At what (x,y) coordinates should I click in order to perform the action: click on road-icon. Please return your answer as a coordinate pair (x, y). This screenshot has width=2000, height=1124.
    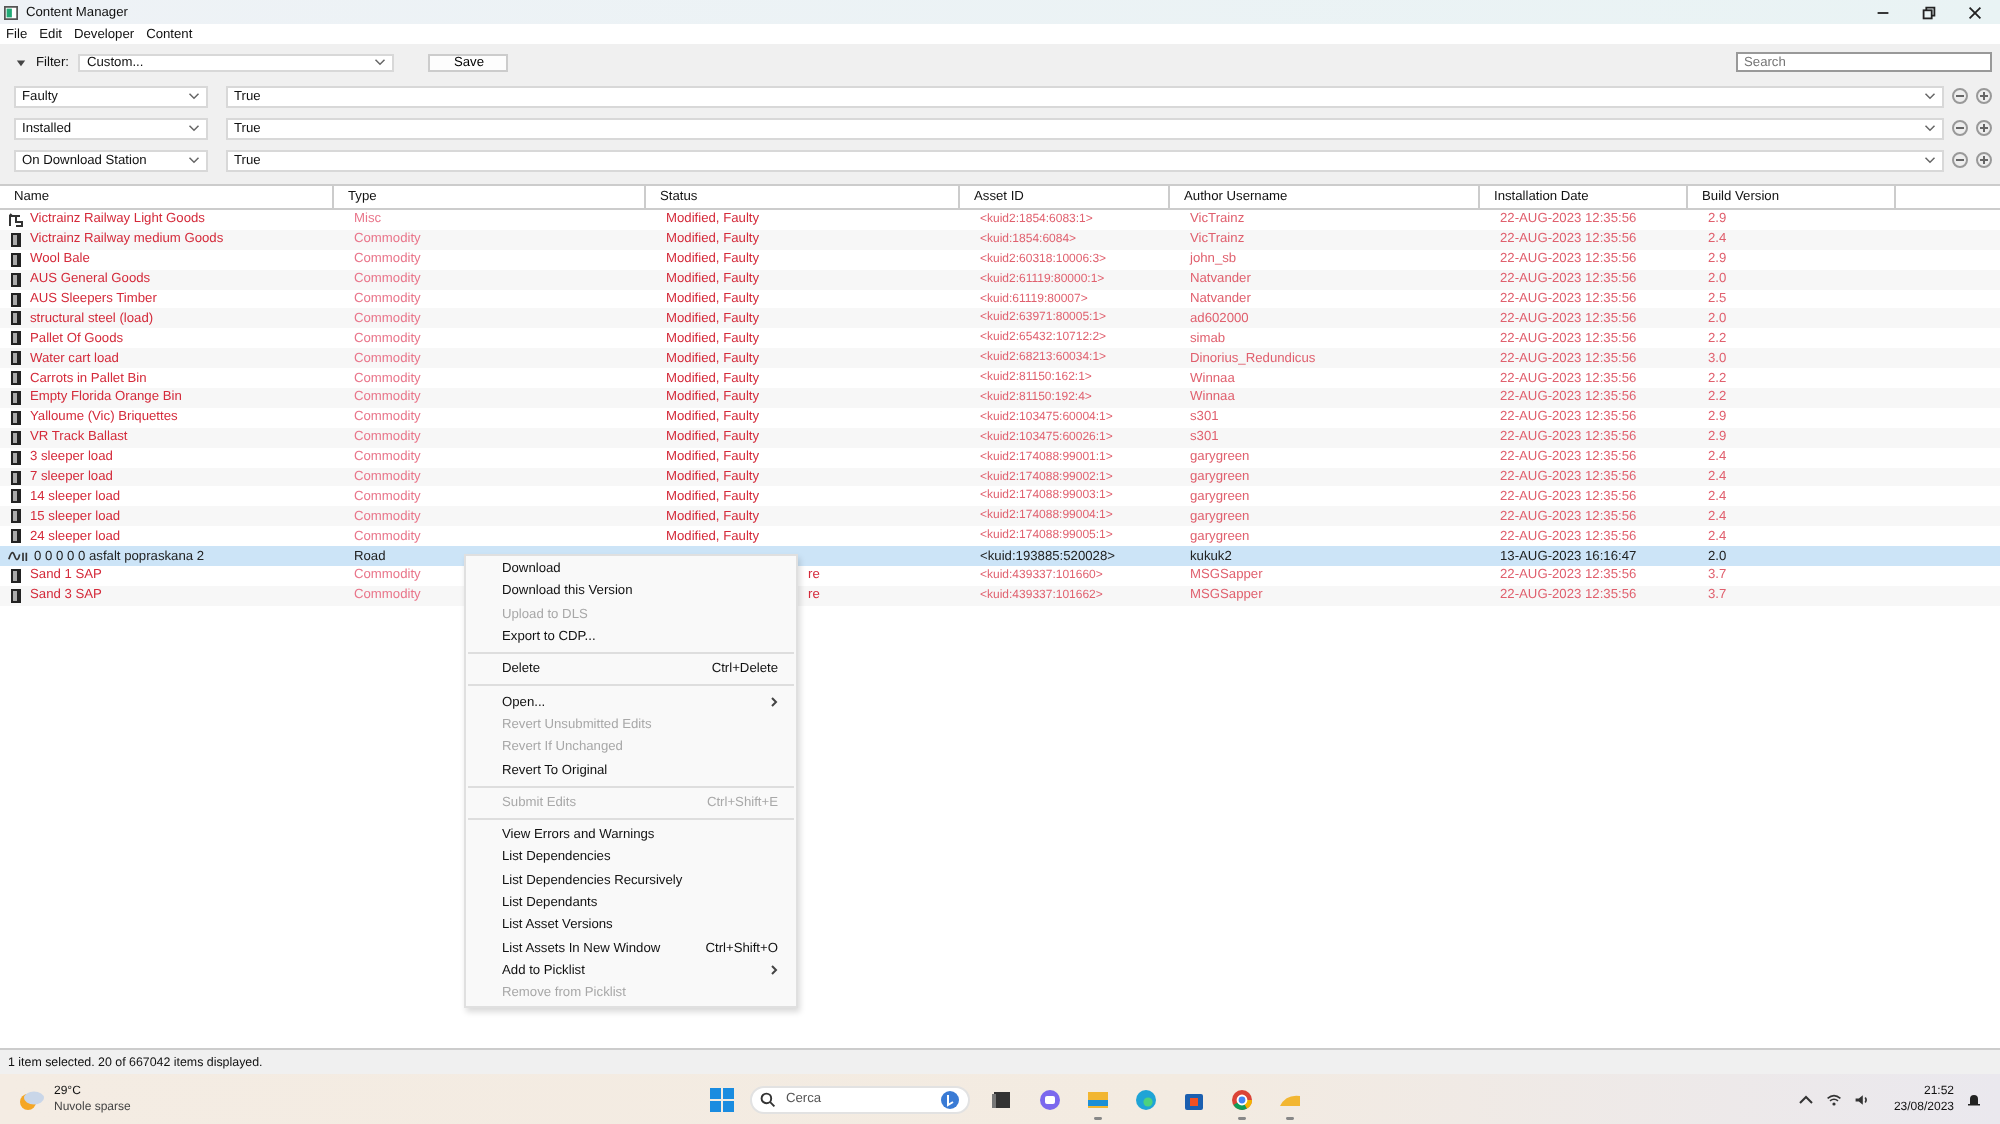
    Looking at the image, I should click on (18, 556).